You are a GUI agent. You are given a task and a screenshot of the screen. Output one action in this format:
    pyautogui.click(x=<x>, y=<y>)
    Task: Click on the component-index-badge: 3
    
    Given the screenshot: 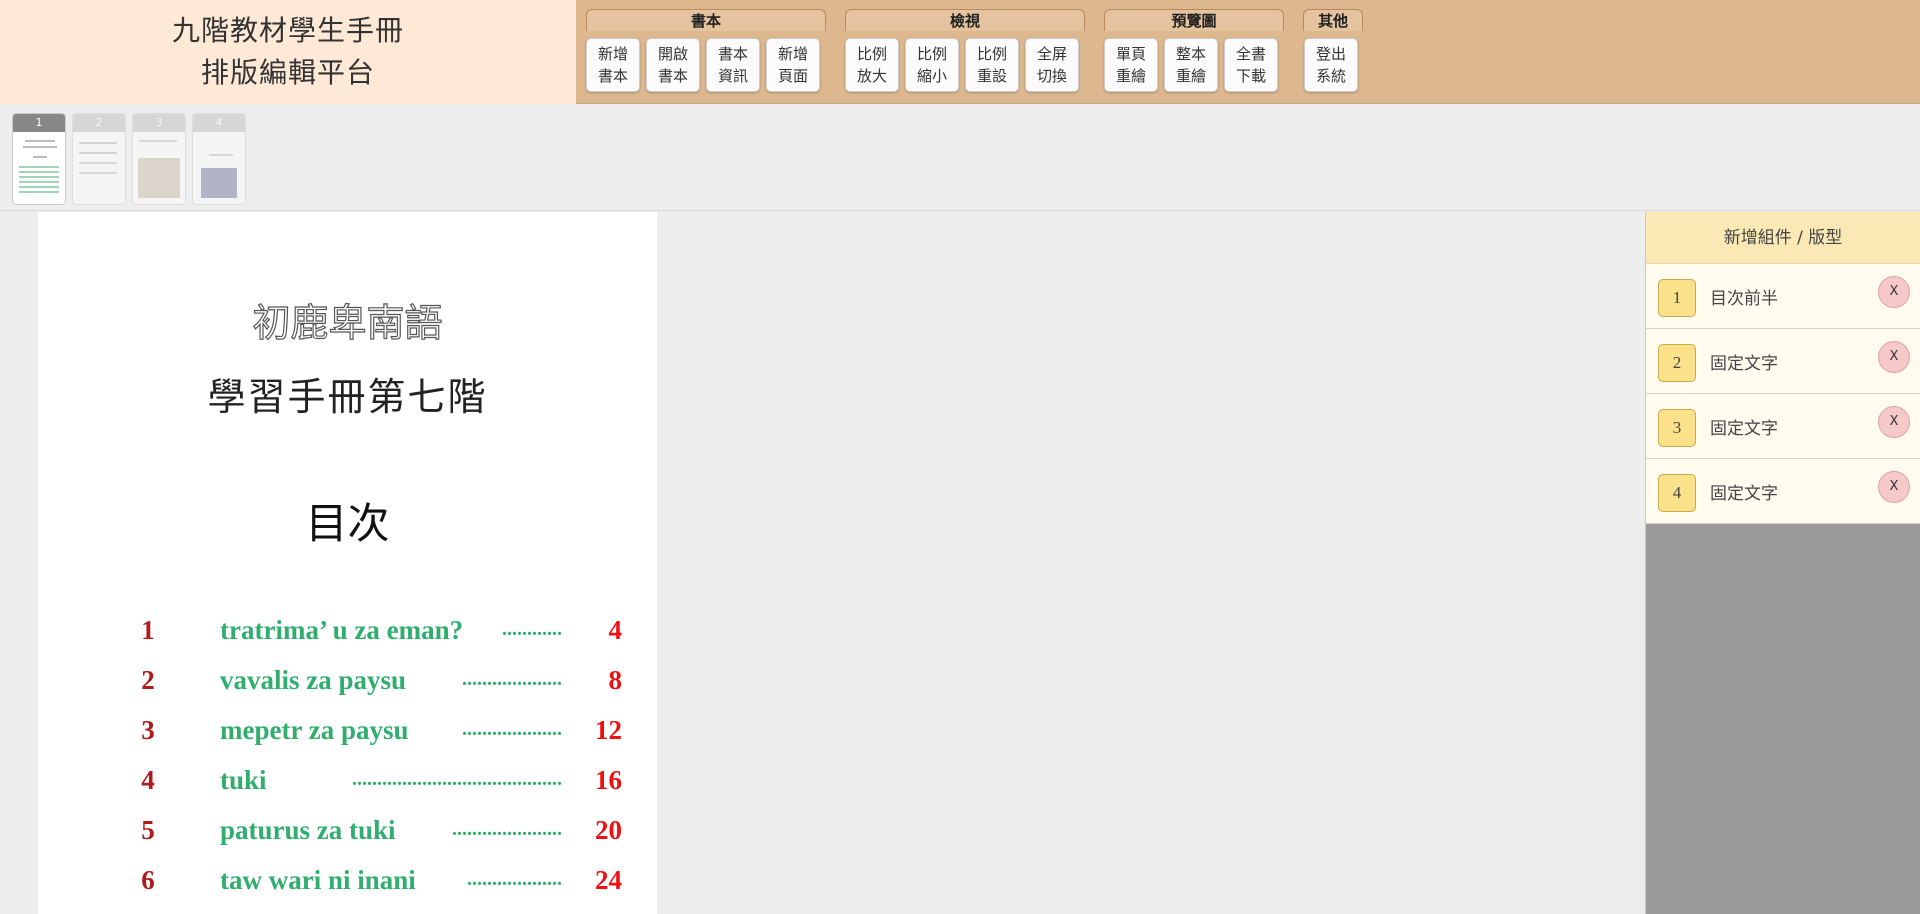 What is the action you would take?
    pyautogui.click(x=1677, y=428)
    